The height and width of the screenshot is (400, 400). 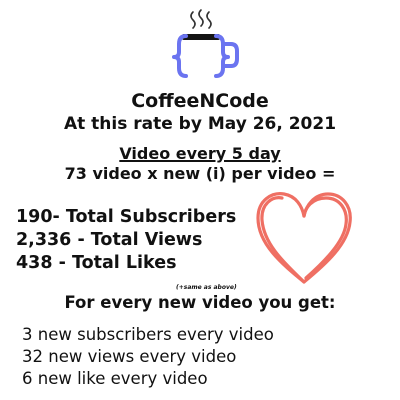 What do you see at coordinates (109, 240) in the screenshot?
I see `total-views: 2,336 - Total Views` at bounding box center [109, 240].